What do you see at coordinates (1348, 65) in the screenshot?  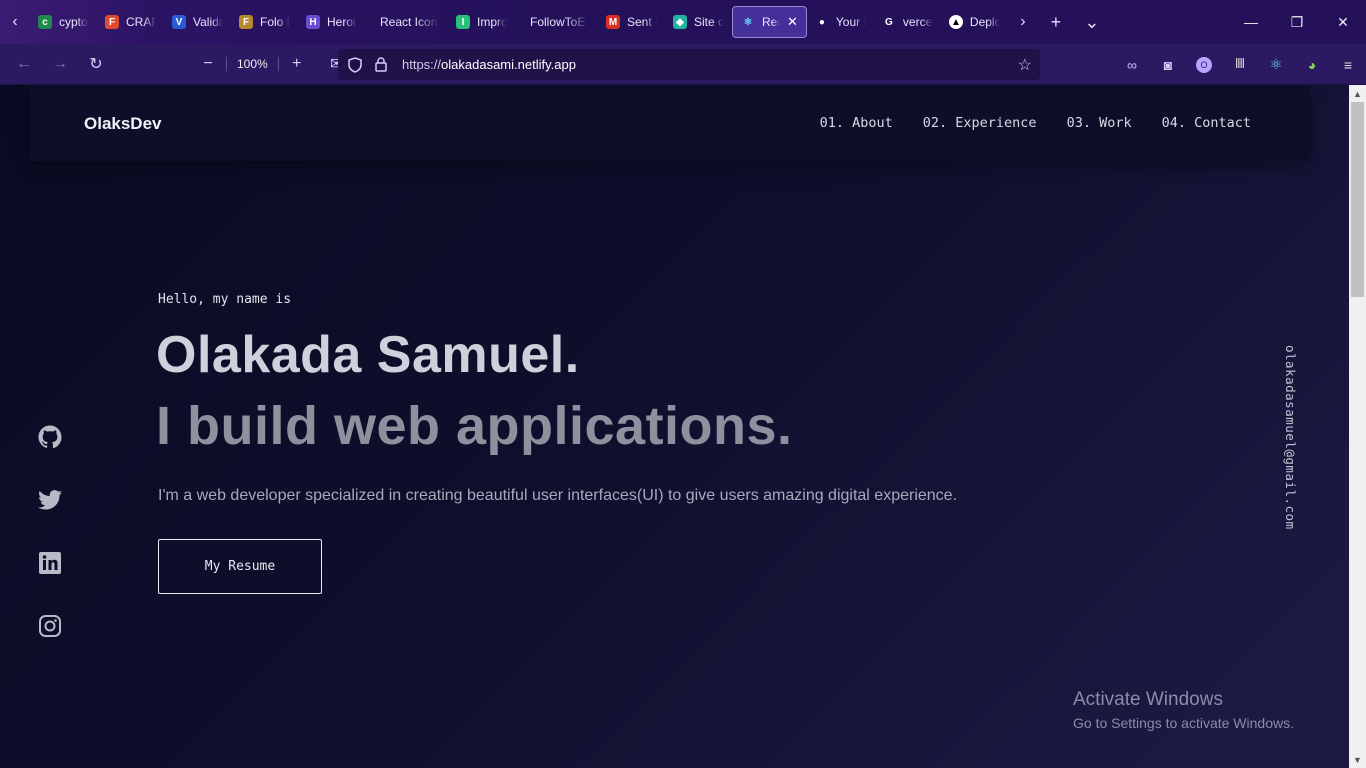 I see `menu-hamburger-icon: ≡` at bounding box center [1348, 65].